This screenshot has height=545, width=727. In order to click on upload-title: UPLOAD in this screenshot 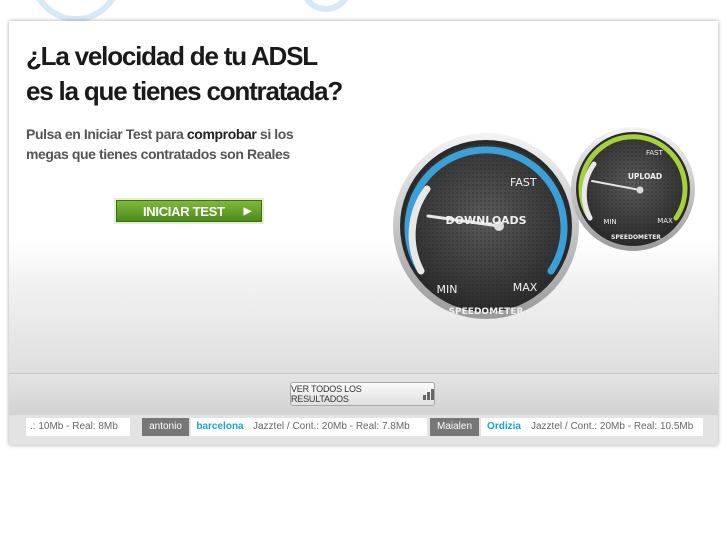, I will do `click(645, 176)`.